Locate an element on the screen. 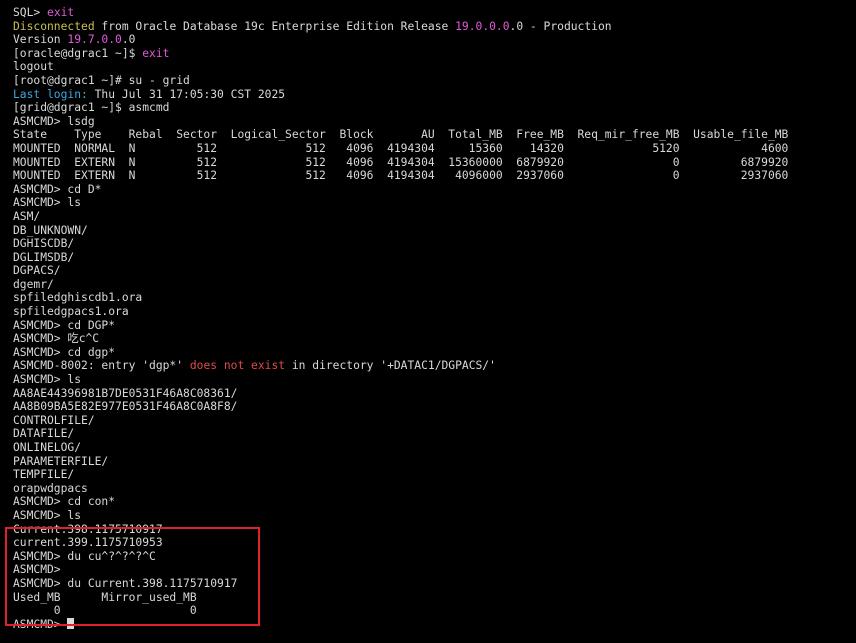 The width and height of the screenshot is (856, 643). terminal-text: spfiledghiscdb1.ora is located at coordinates (78, 298).